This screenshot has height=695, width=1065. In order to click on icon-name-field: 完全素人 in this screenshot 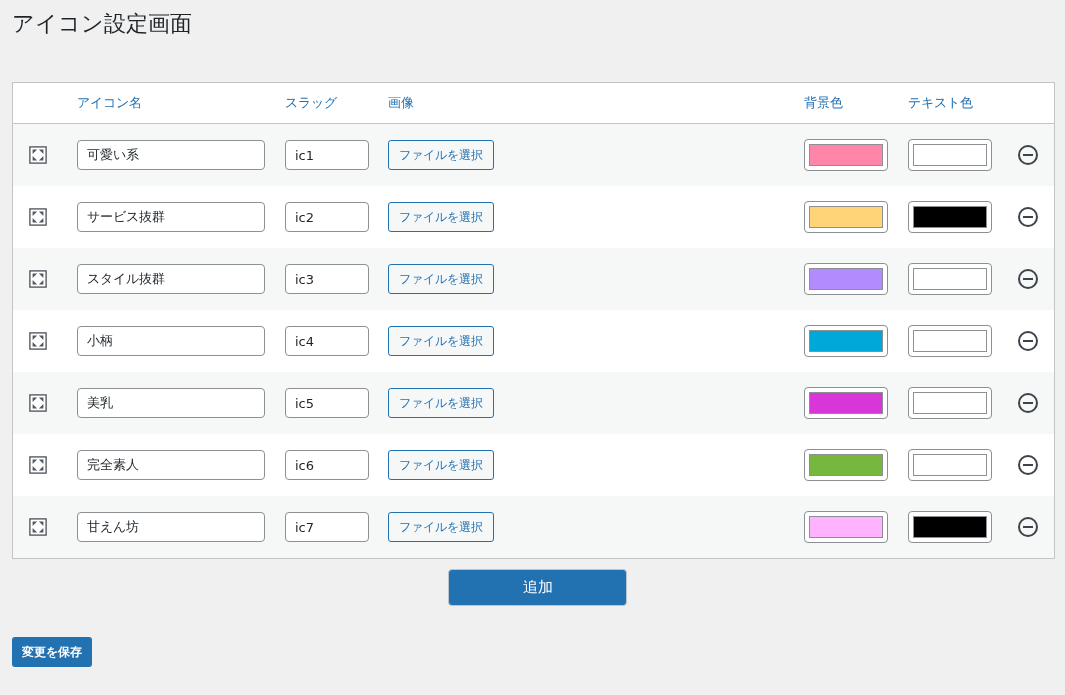, I will do `click(171, 465)`.